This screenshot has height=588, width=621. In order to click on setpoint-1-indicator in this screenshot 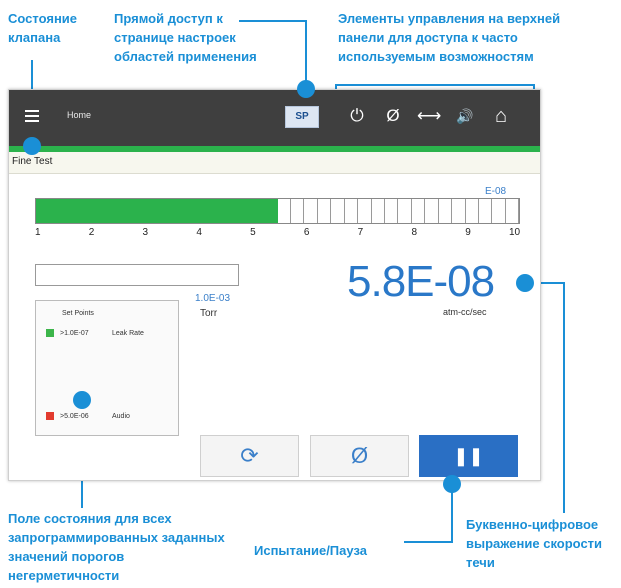, I will do `click(50, 333)`.